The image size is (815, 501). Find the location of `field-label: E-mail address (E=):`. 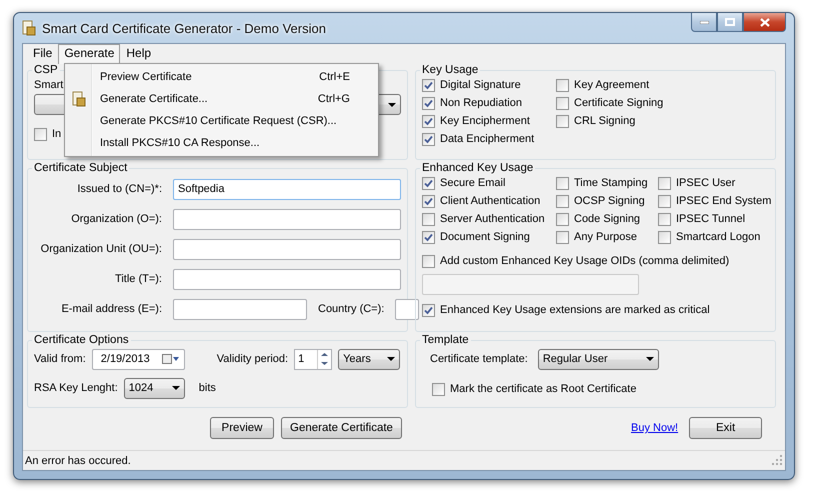

field-label: E-mail address (E=): is located at coordinates (111, 309).